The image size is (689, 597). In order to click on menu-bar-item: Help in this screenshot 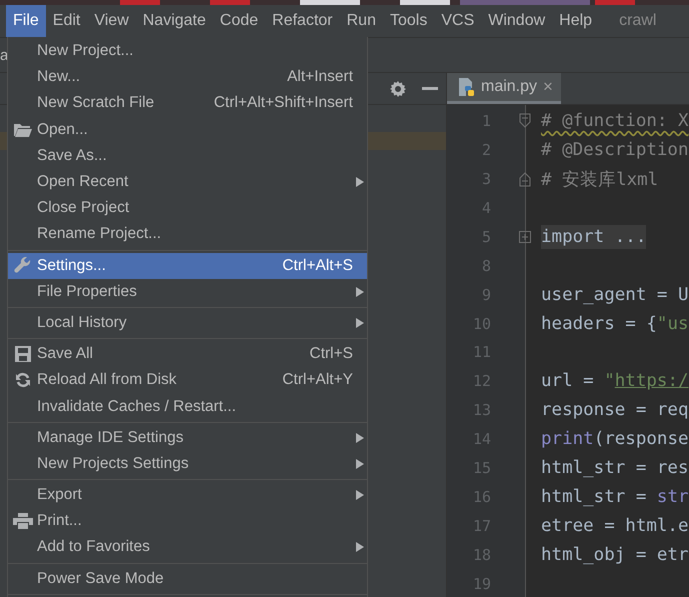, I will do `click(576, 21)`.